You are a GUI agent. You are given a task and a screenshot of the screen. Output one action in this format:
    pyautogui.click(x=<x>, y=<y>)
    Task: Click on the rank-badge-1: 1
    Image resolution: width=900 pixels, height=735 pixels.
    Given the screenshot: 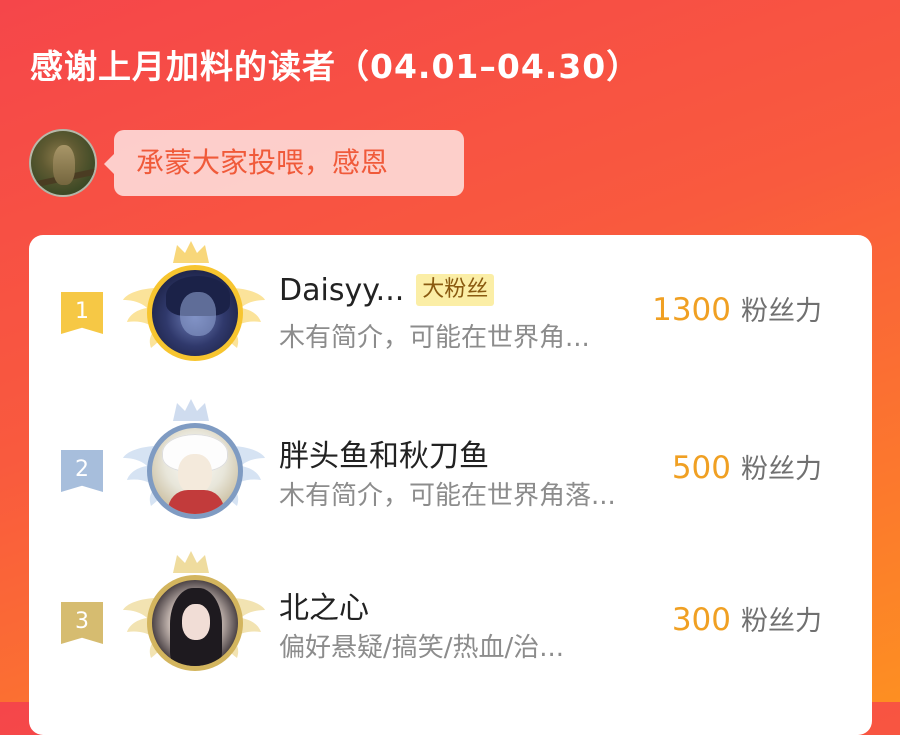 What is the action you would take?
    pyautogui.click(x=82, y=313)
    